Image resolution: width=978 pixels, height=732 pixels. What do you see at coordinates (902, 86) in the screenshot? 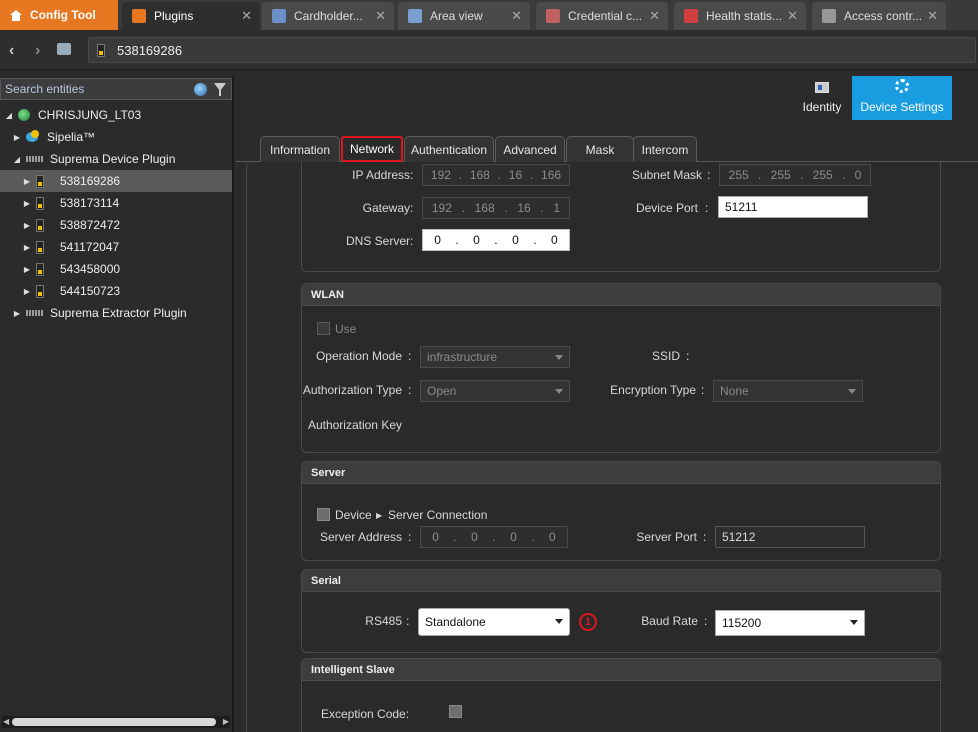
I see `gear-icon` at bounding box center [902, 86].